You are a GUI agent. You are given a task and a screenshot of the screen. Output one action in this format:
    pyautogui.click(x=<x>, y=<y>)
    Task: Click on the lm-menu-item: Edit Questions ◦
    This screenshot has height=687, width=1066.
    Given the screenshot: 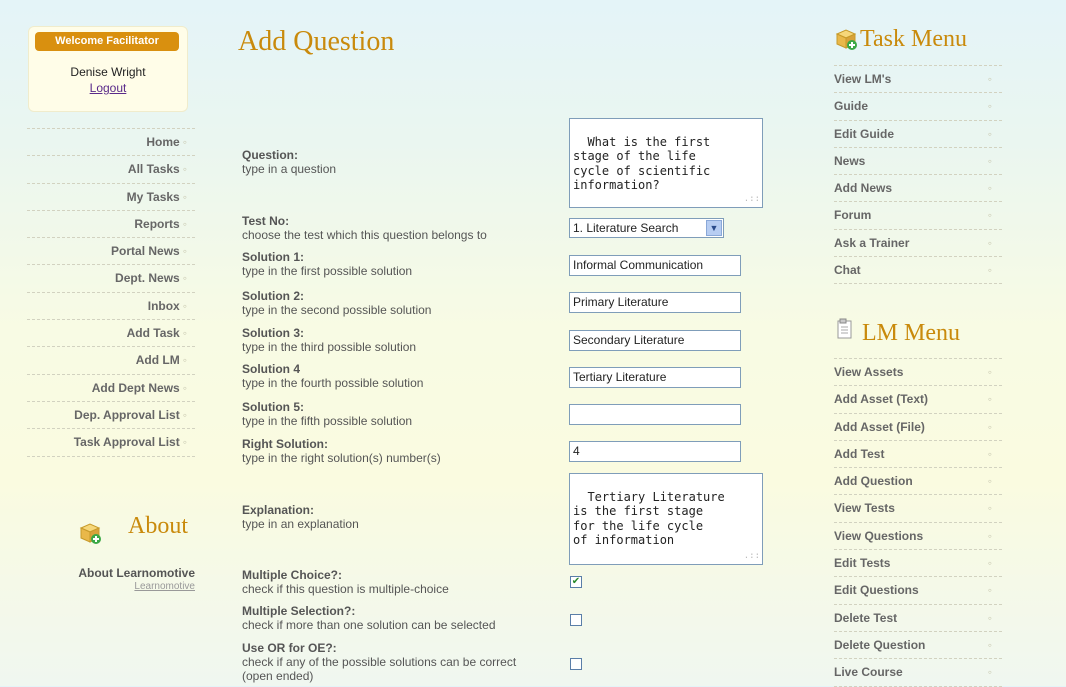 What is the action you would take?
    pyautogui.click(x=918, y=591)
    